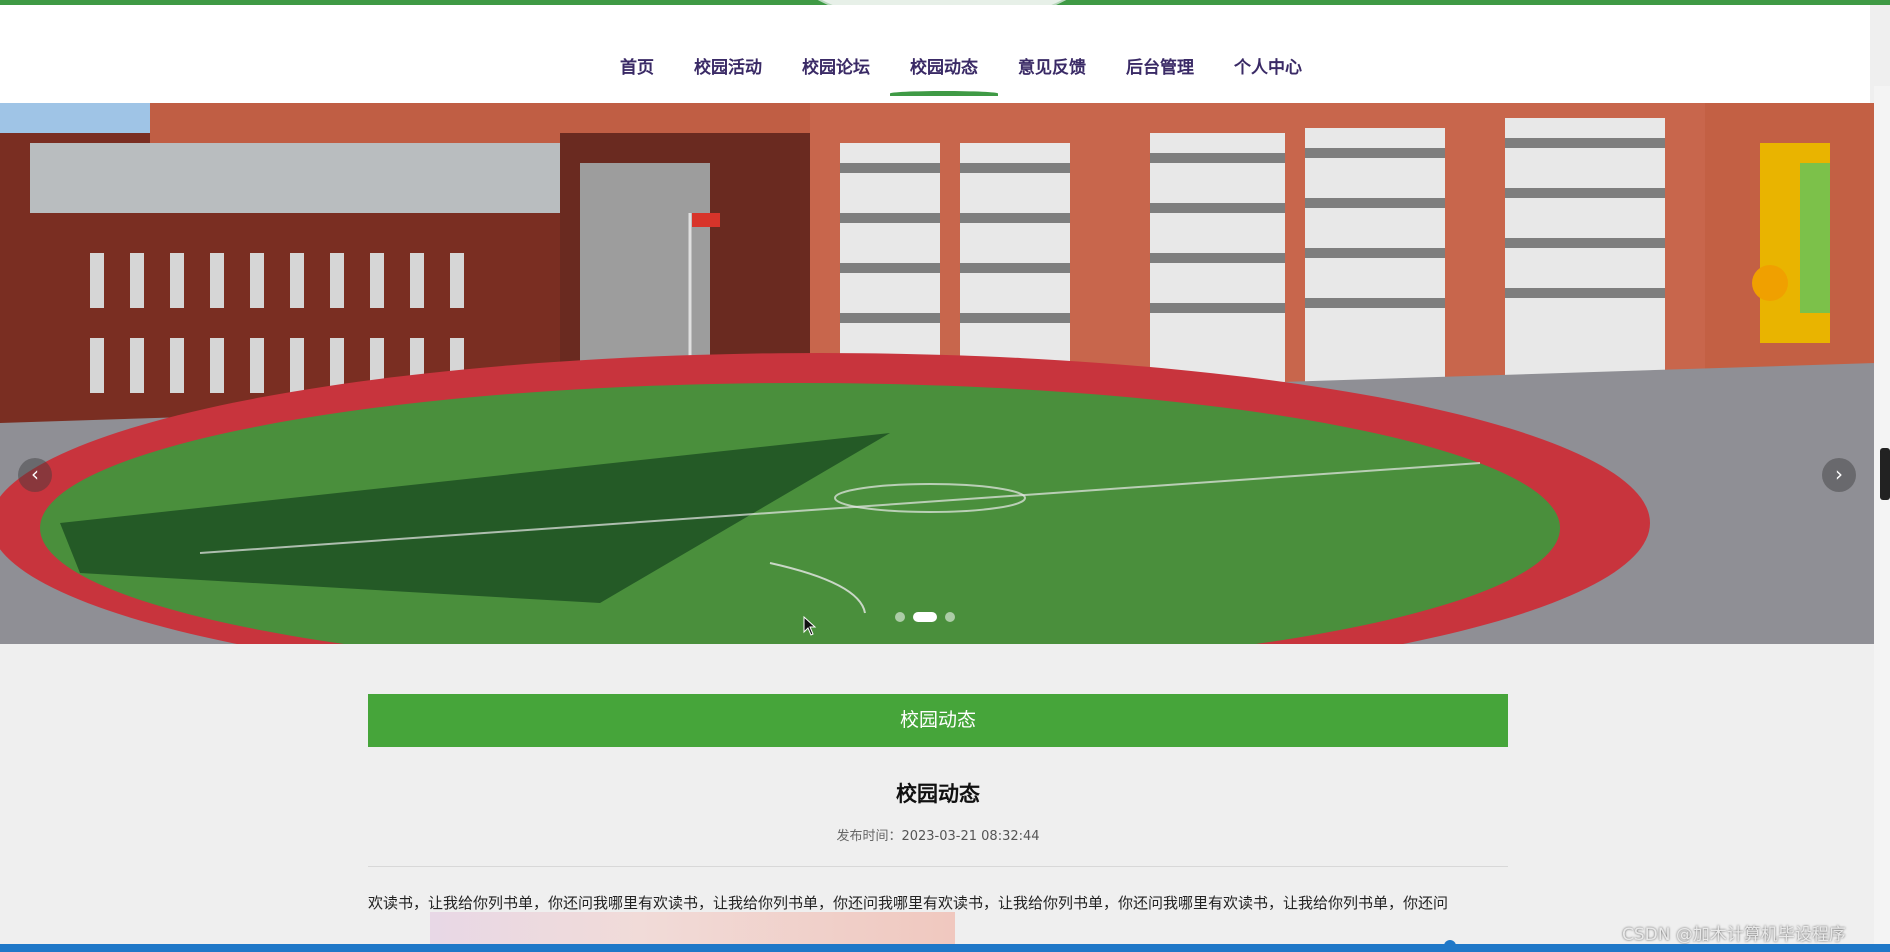 This screenshot has height=952, width=1890. I want to click on nav-item-personal-center: 个人中心, so click(1268, 70).